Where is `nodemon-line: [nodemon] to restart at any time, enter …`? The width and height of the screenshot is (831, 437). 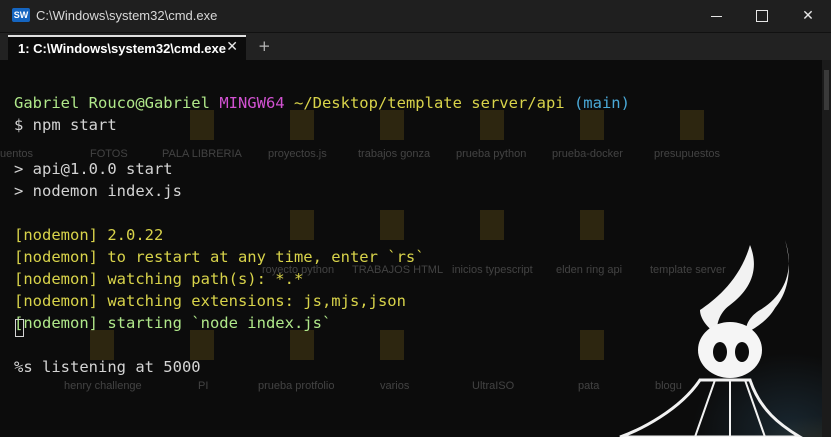
nodemon-line: [nodemon] to restart at any time, enter … is located at coordinates (219, 257).